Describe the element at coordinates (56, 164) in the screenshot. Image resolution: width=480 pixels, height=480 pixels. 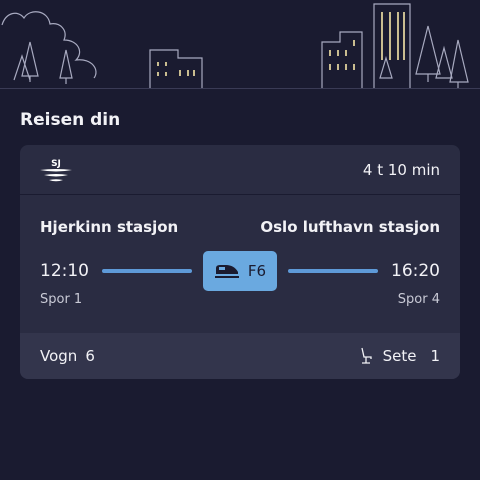
I see `sj-logo-text: SJ` at that location.